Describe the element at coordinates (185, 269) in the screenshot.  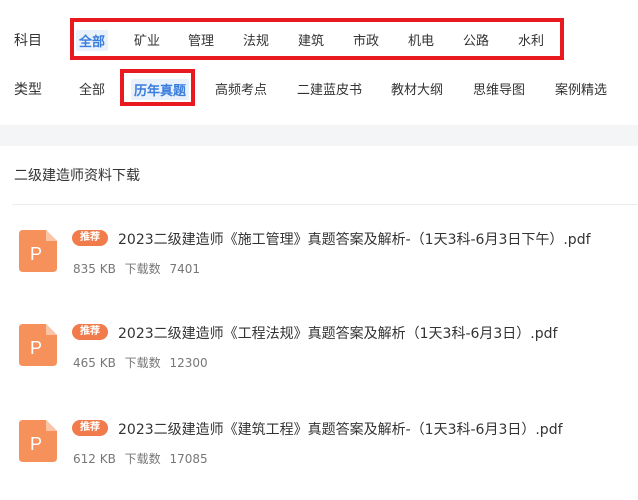
I see `download-count: 7401` at that location.